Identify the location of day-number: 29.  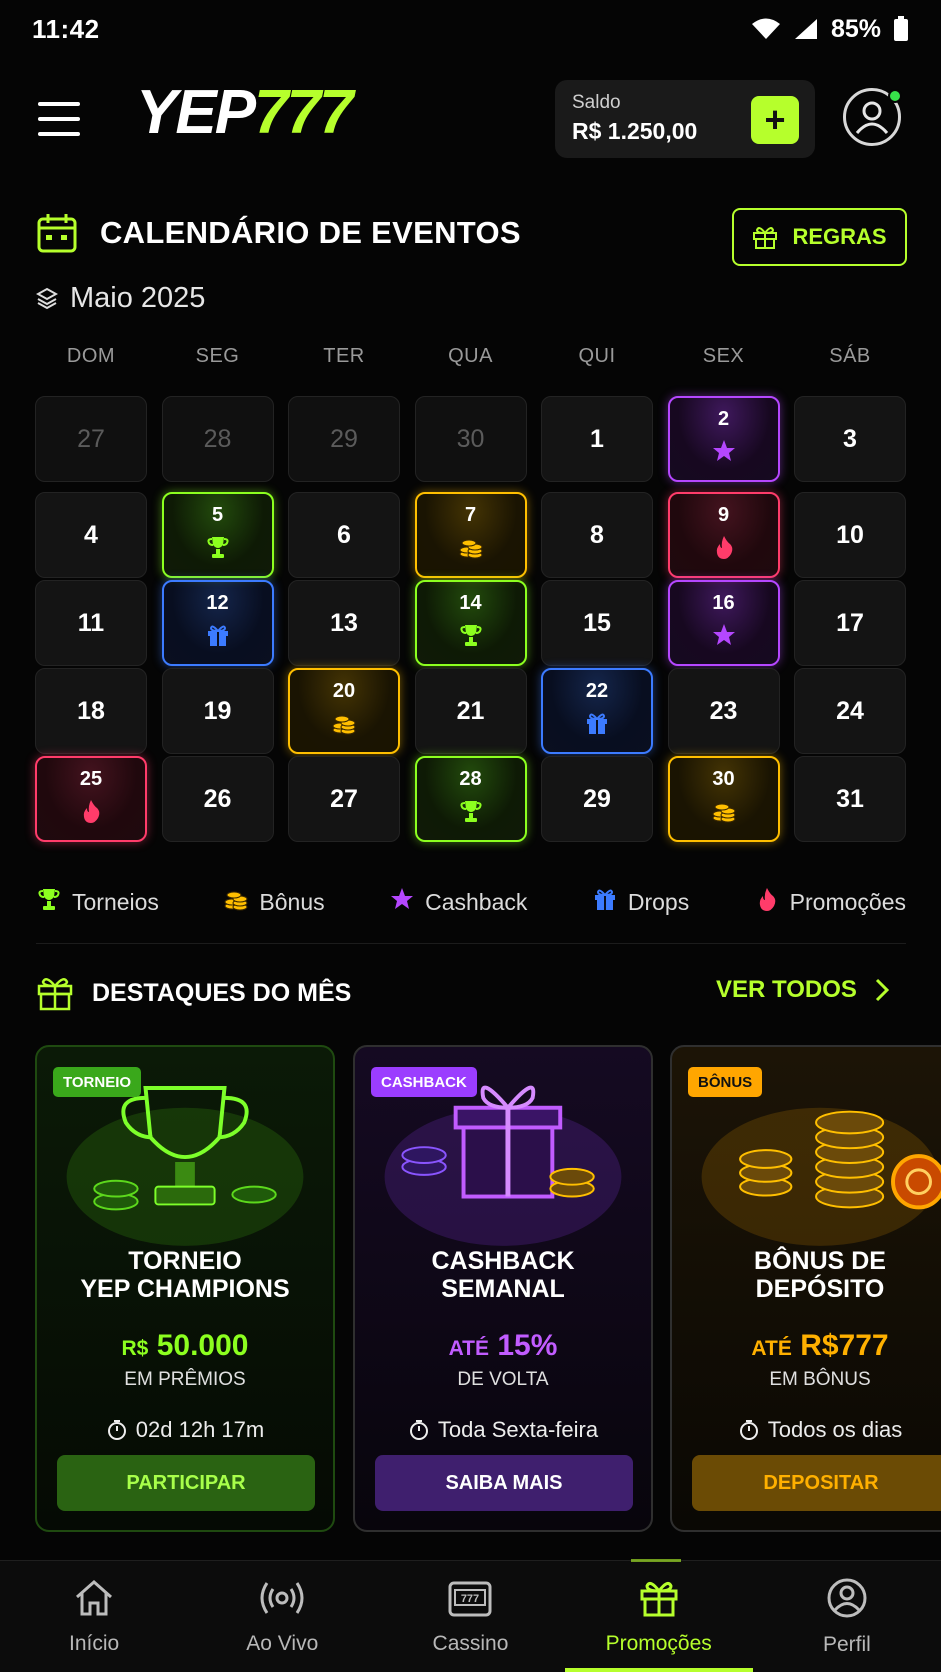
(344, 438).